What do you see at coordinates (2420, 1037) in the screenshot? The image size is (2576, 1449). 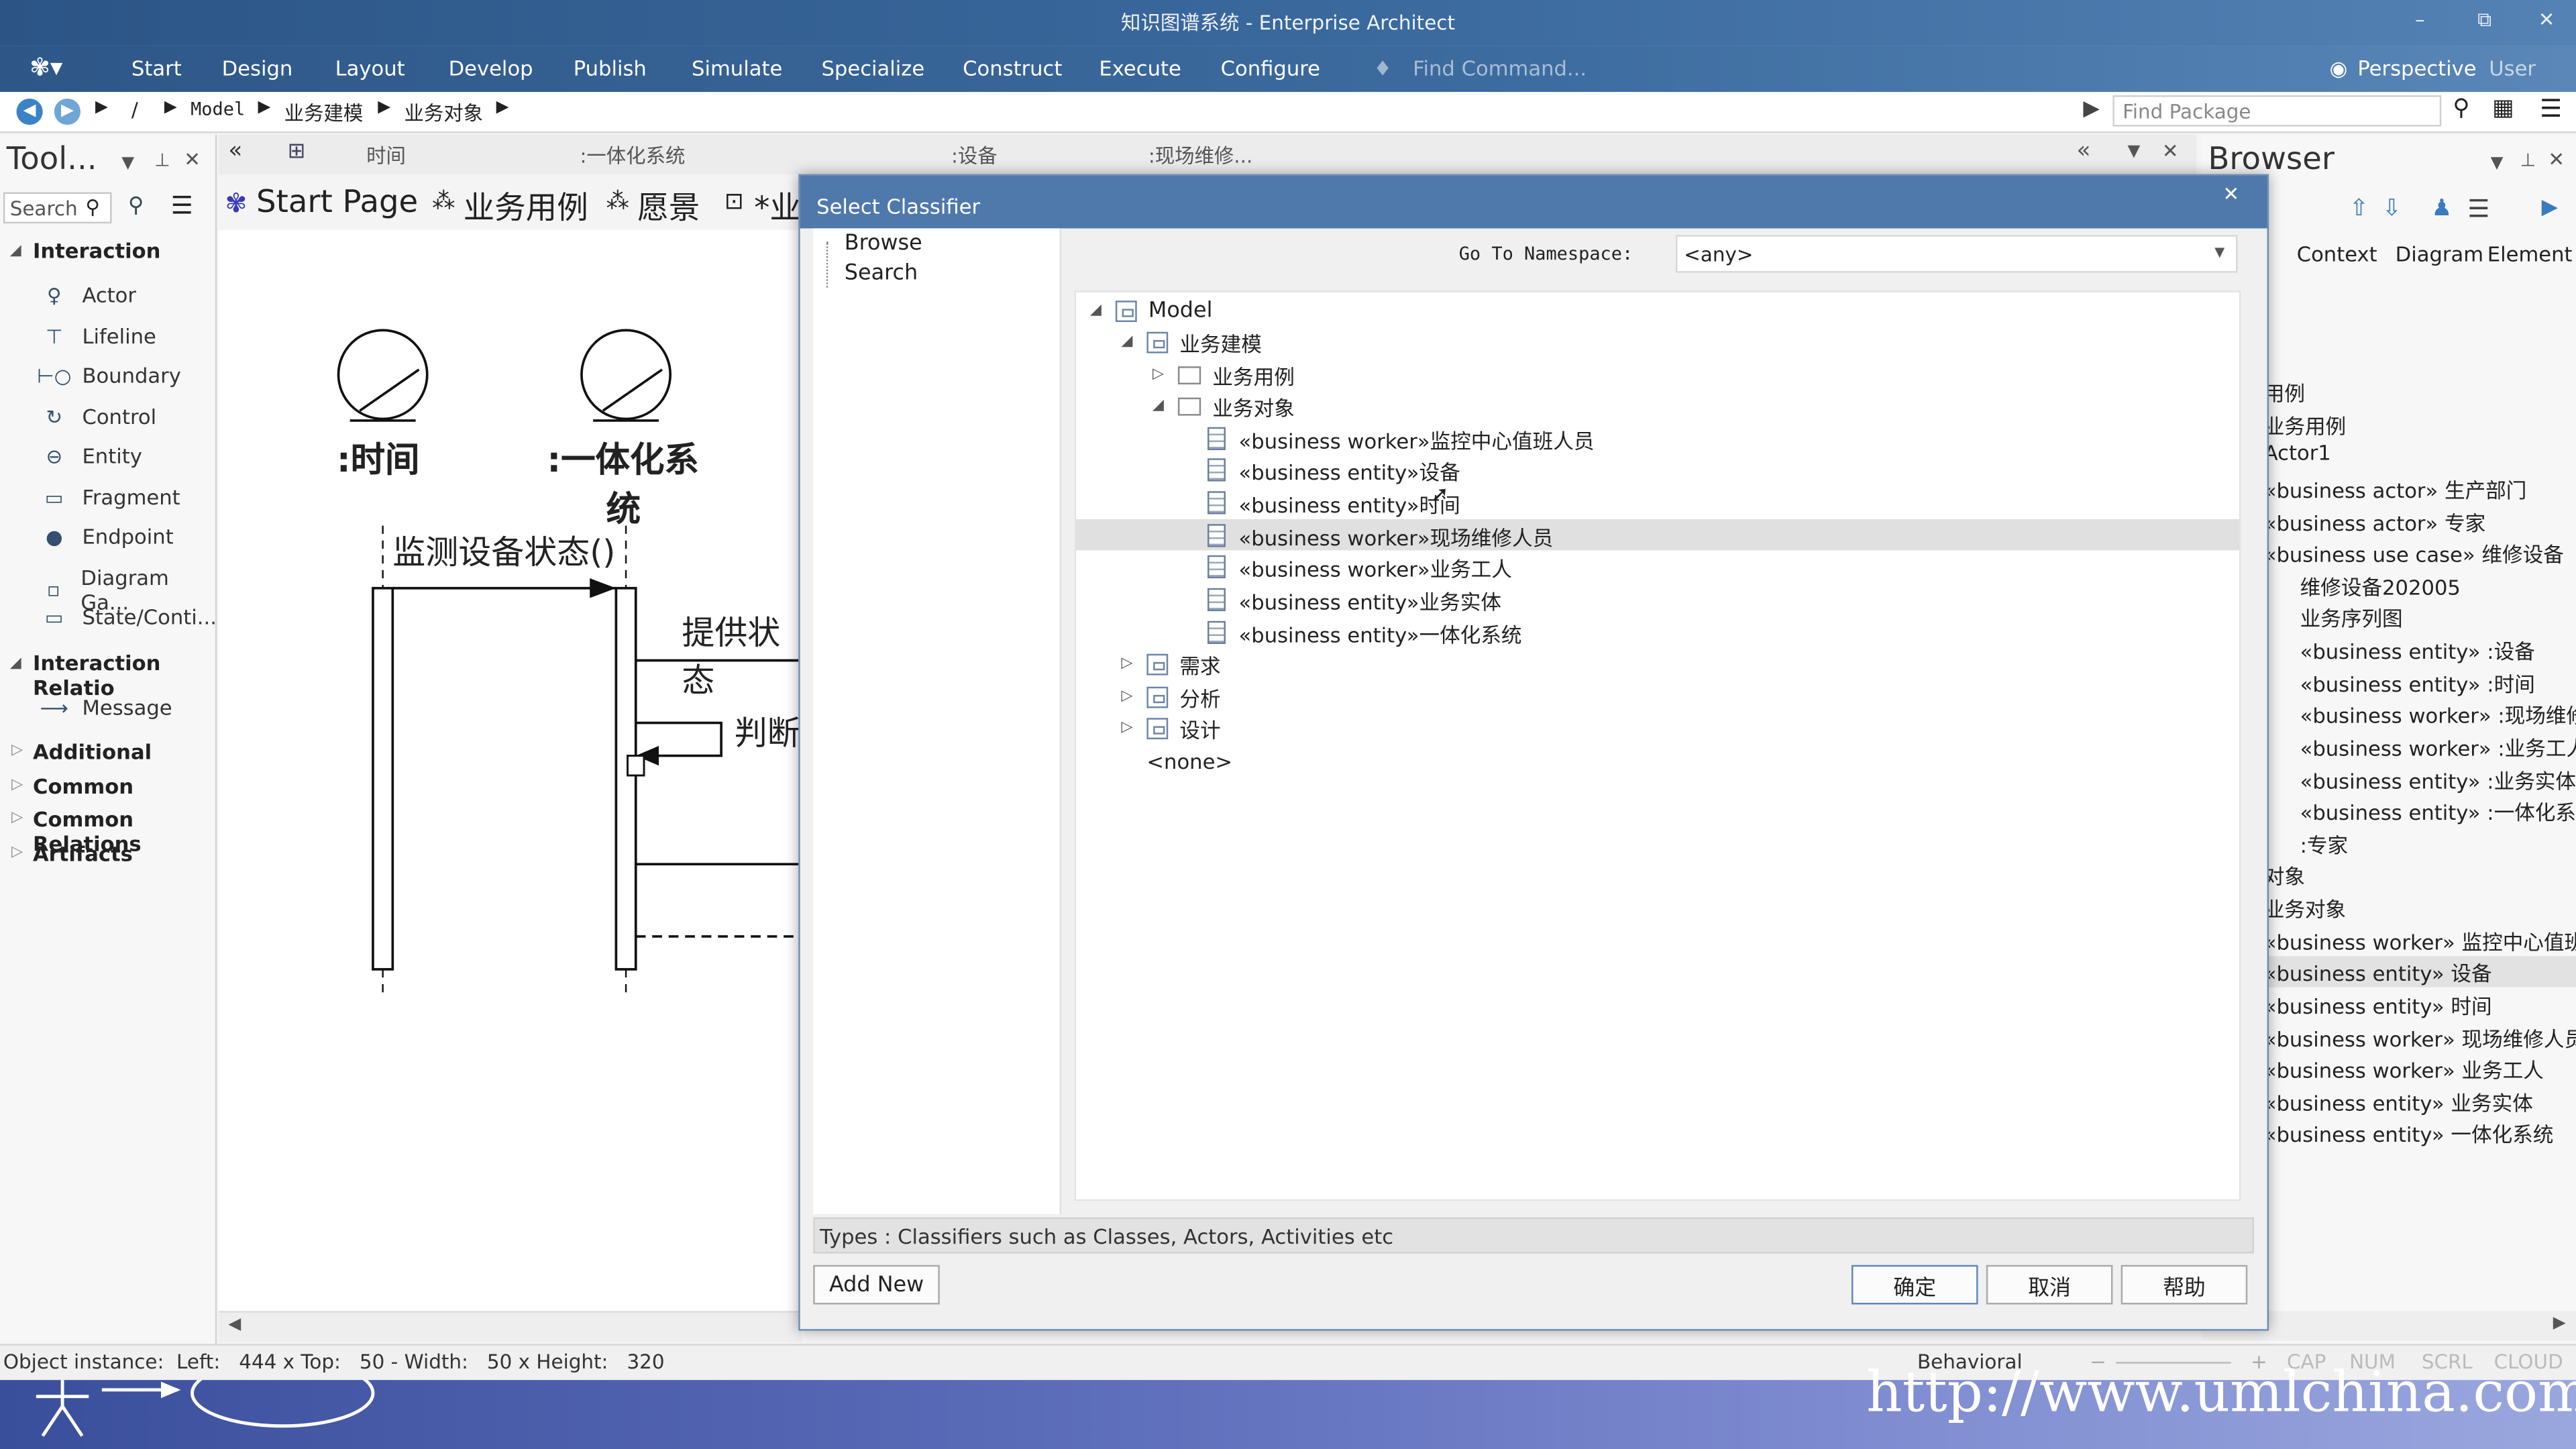 I see `browser-item: «business worker» 现场维修人员` at bounding box center [2420, 1037].